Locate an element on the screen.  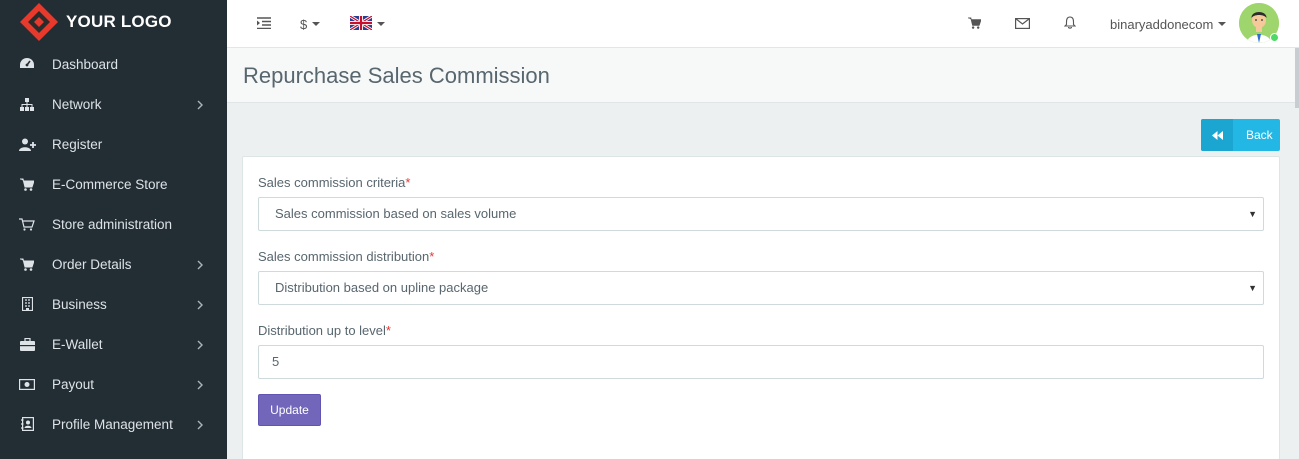
page-title: Repurchase Sales Commission is located at coordinates (396, 75).